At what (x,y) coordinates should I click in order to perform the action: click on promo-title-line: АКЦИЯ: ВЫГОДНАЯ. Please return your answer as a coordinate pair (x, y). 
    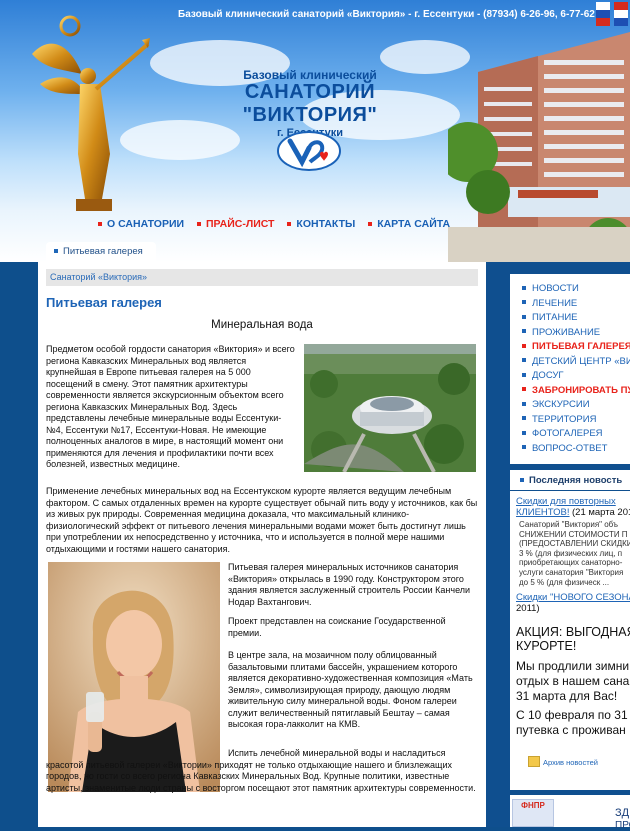
    Looking at the image, I should click on (573, 632).